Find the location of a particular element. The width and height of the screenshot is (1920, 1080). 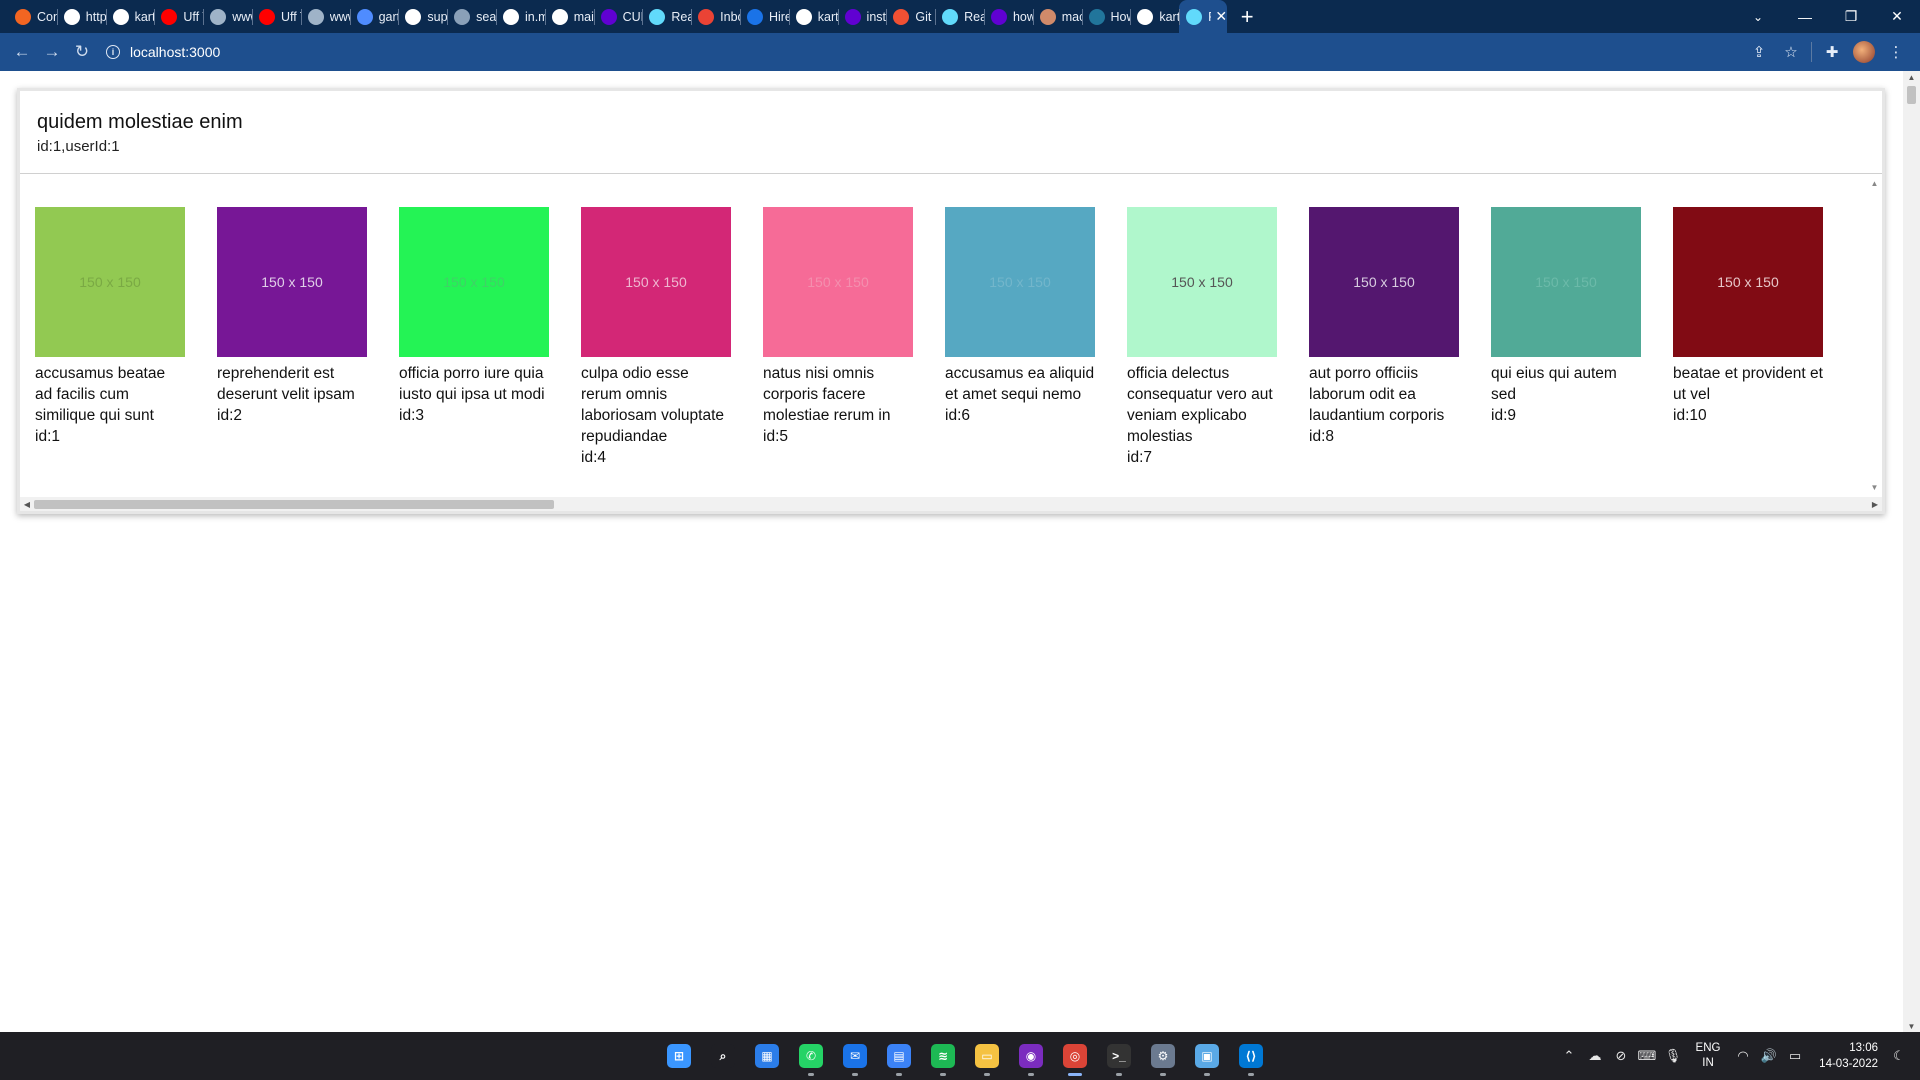

extensions-puzzle-icon: ✚ is located at coordinates (1832, 52).